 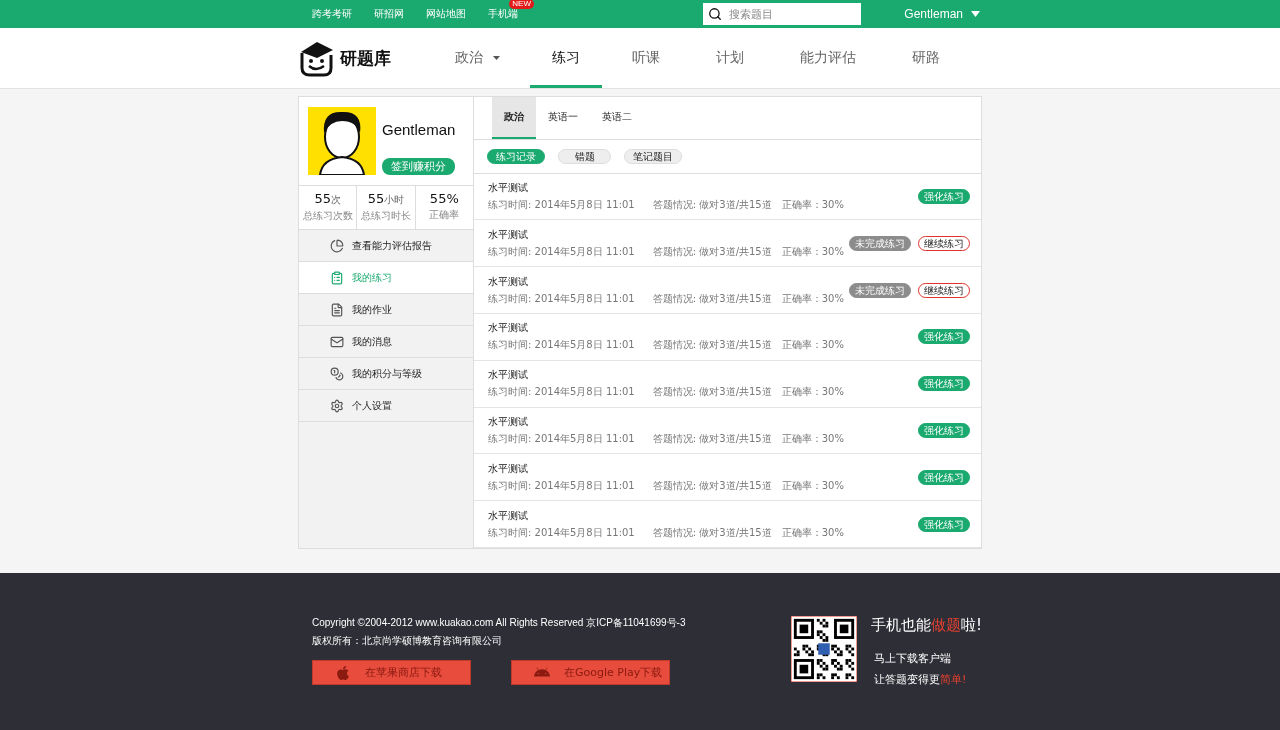 I want to click on stat-label: 总练习次数, so click(x=327, y=216).